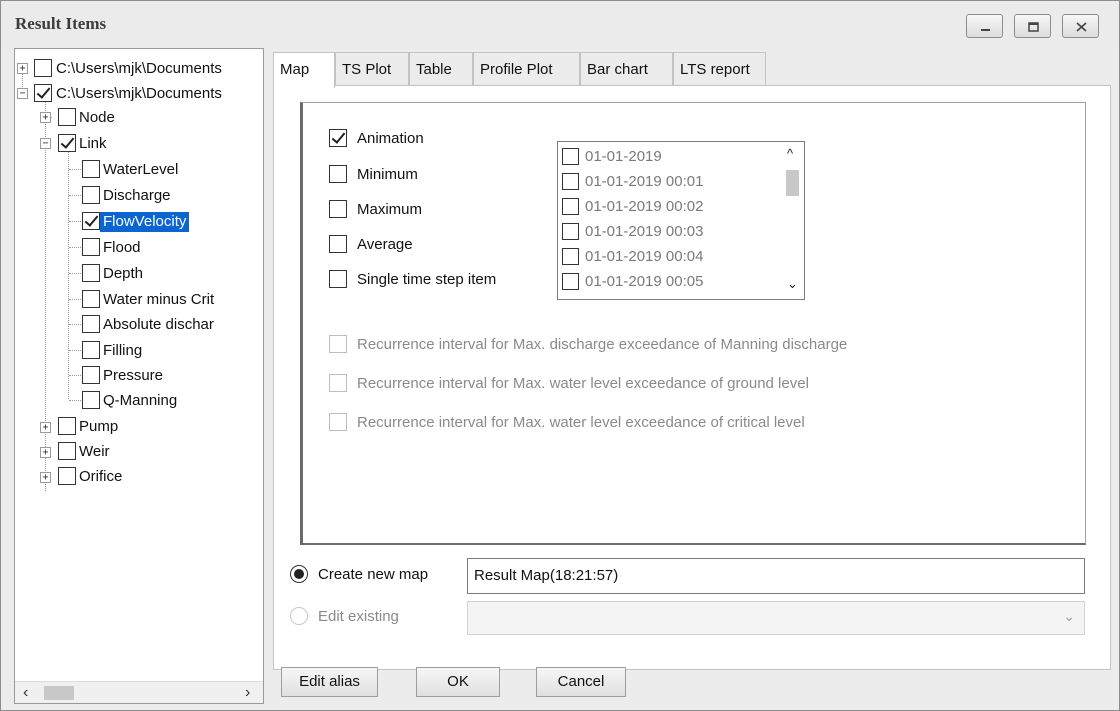 The width and height of the screenshot is (1120, 711). What do you see at coordinates (67, 143) in the screenshot?
I see `link-checkbox` at bounding box center [67, 143].